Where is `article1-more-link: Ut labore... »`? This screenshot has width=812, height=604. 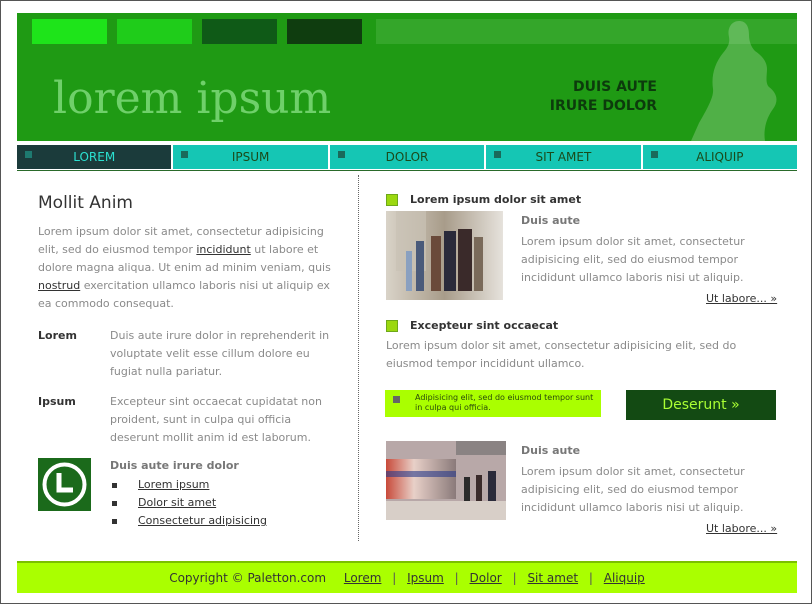 article1-more-link: Ut labore... » is located at coordinates (741, 298).